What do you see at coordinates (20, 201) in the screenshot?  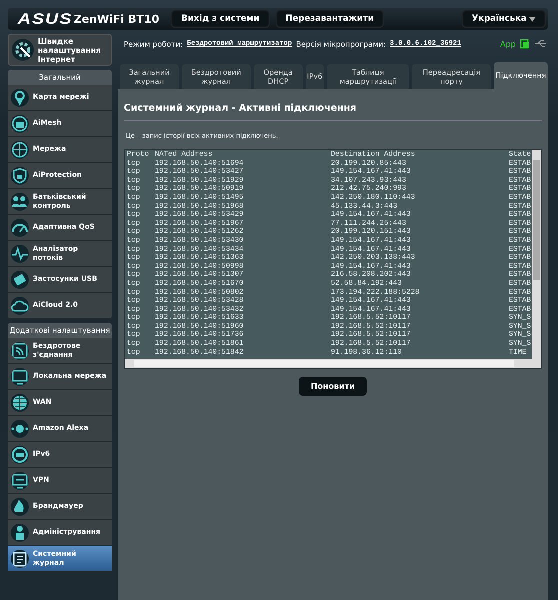 I see `people-icon` at bounding box center [20, 201].